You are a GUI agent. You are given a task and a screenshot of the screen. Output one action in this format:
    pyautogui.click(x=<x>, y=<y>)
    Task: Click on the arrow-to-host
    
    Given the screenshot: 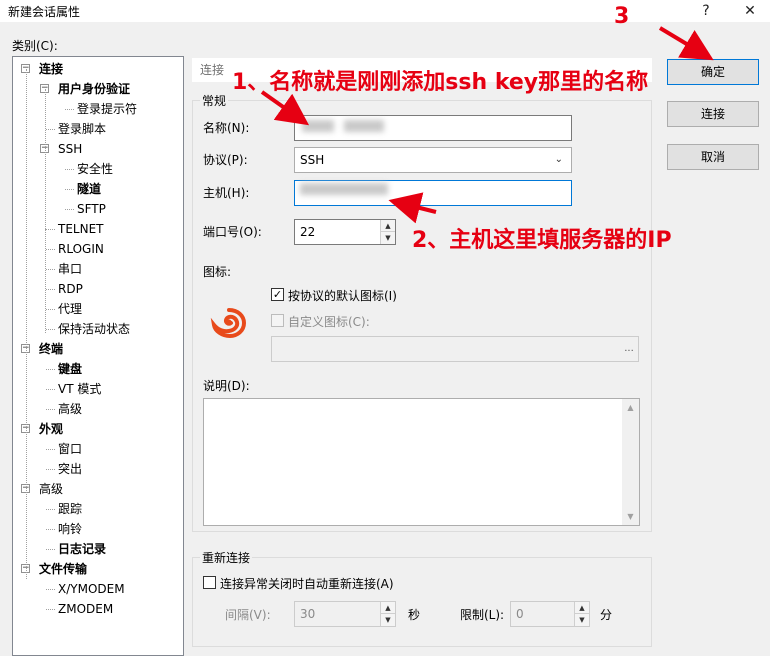 What is the action you would take?
    pyautogui.click(x=412, y=208)
    